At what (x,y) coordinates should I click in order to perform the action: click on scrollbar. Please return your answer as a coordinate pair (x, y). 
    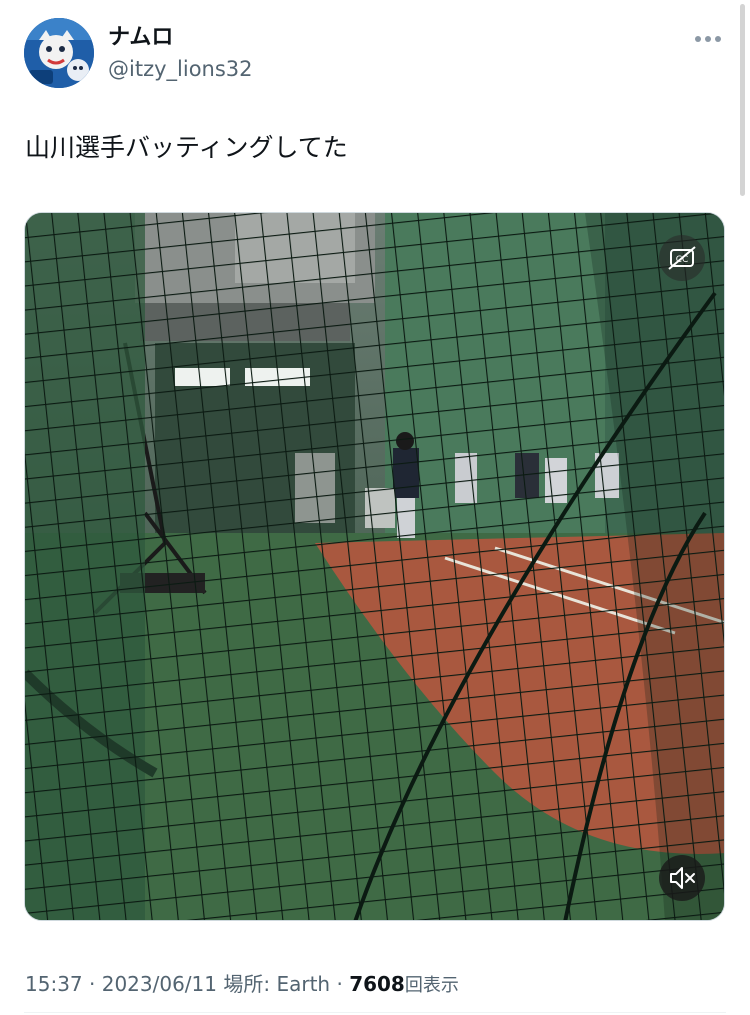
    Looking at the image, I should click on (743, 100).